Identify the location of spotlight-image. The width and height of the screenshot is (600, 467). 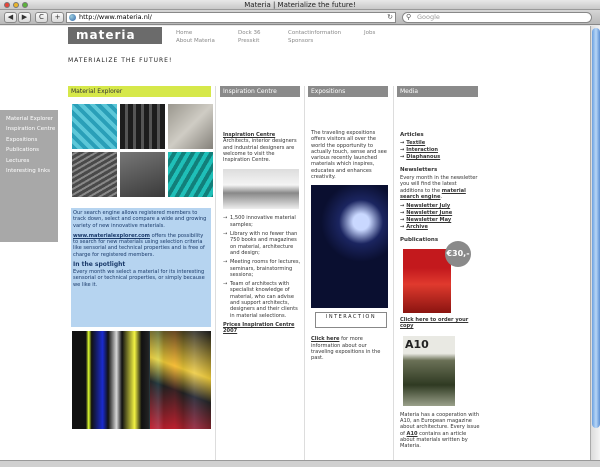
(141, 380).